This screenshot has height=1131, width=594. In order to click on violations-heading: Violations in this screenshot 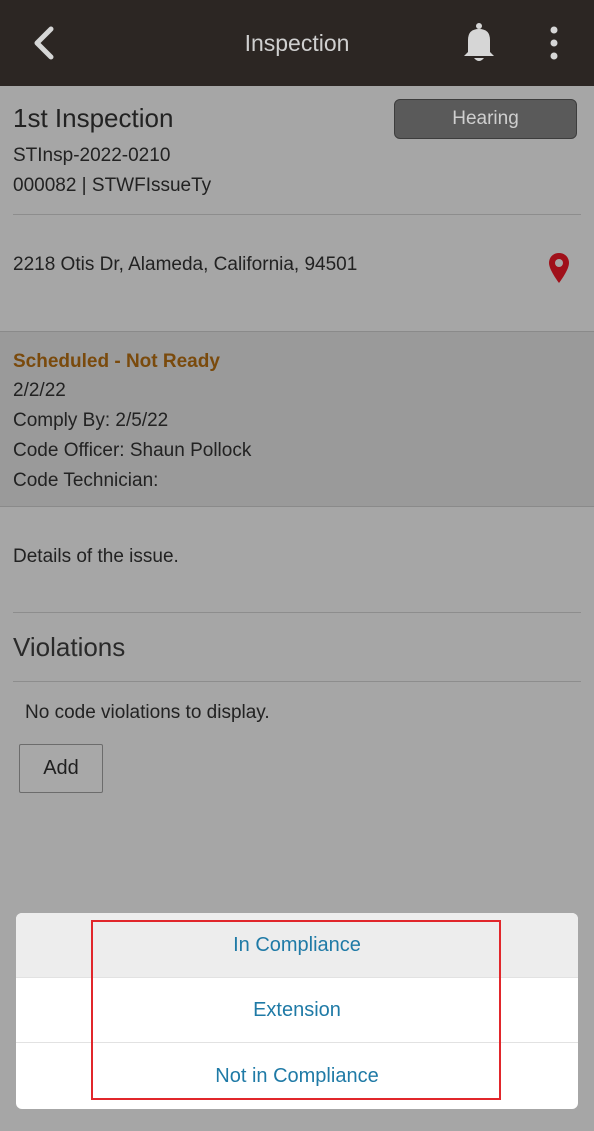, I will do `click(69, 647)`.